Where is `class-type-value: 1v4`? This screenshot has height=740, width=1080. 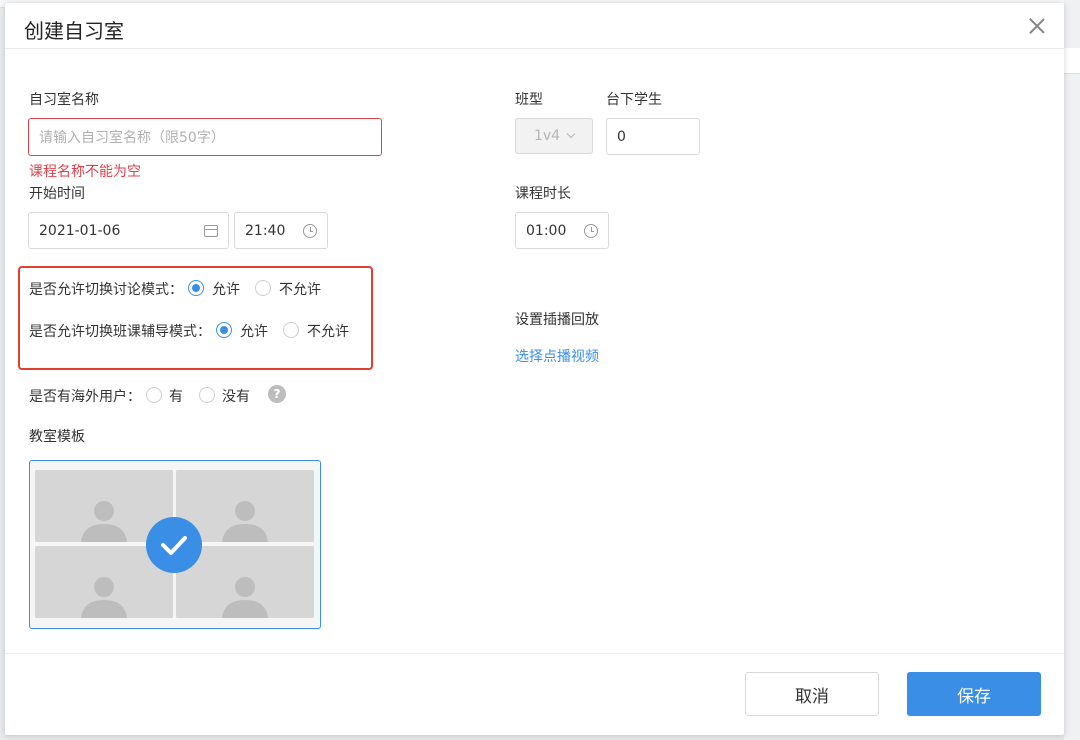
class-type-value: 1v4 is located at coordinates (547, 136).